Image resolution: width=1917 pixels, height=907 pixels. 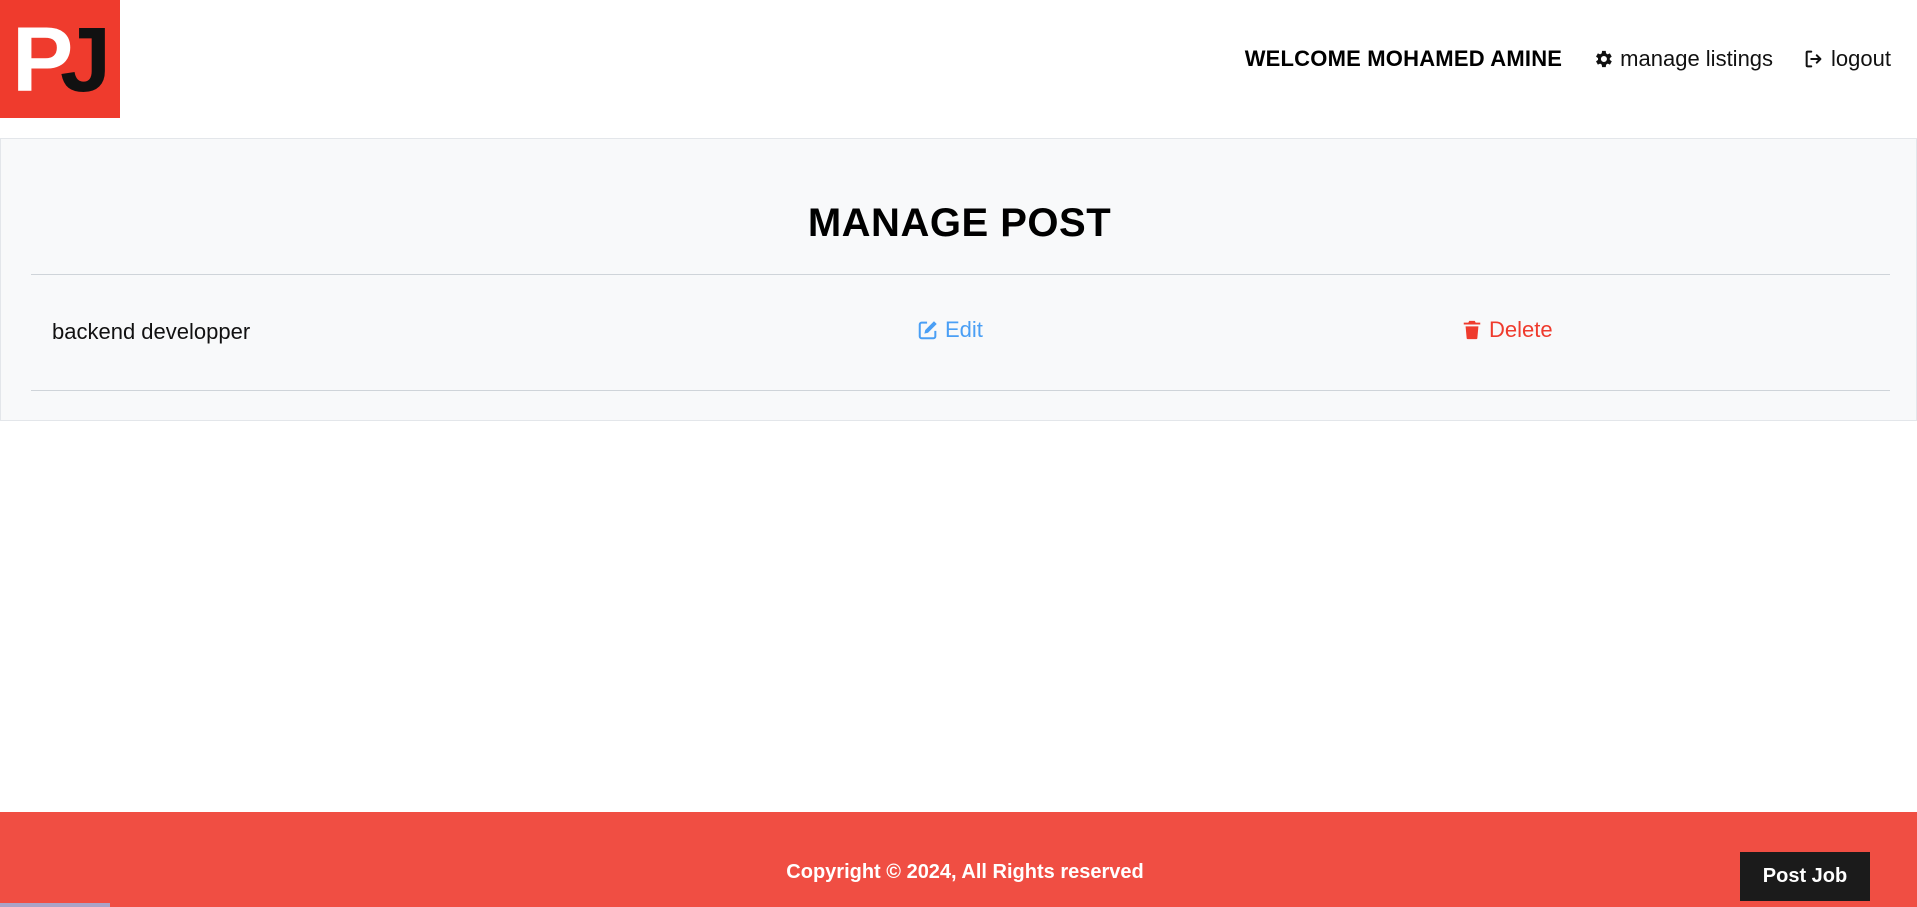 I want to click on divider-bottom, so click(x=960, y=390).